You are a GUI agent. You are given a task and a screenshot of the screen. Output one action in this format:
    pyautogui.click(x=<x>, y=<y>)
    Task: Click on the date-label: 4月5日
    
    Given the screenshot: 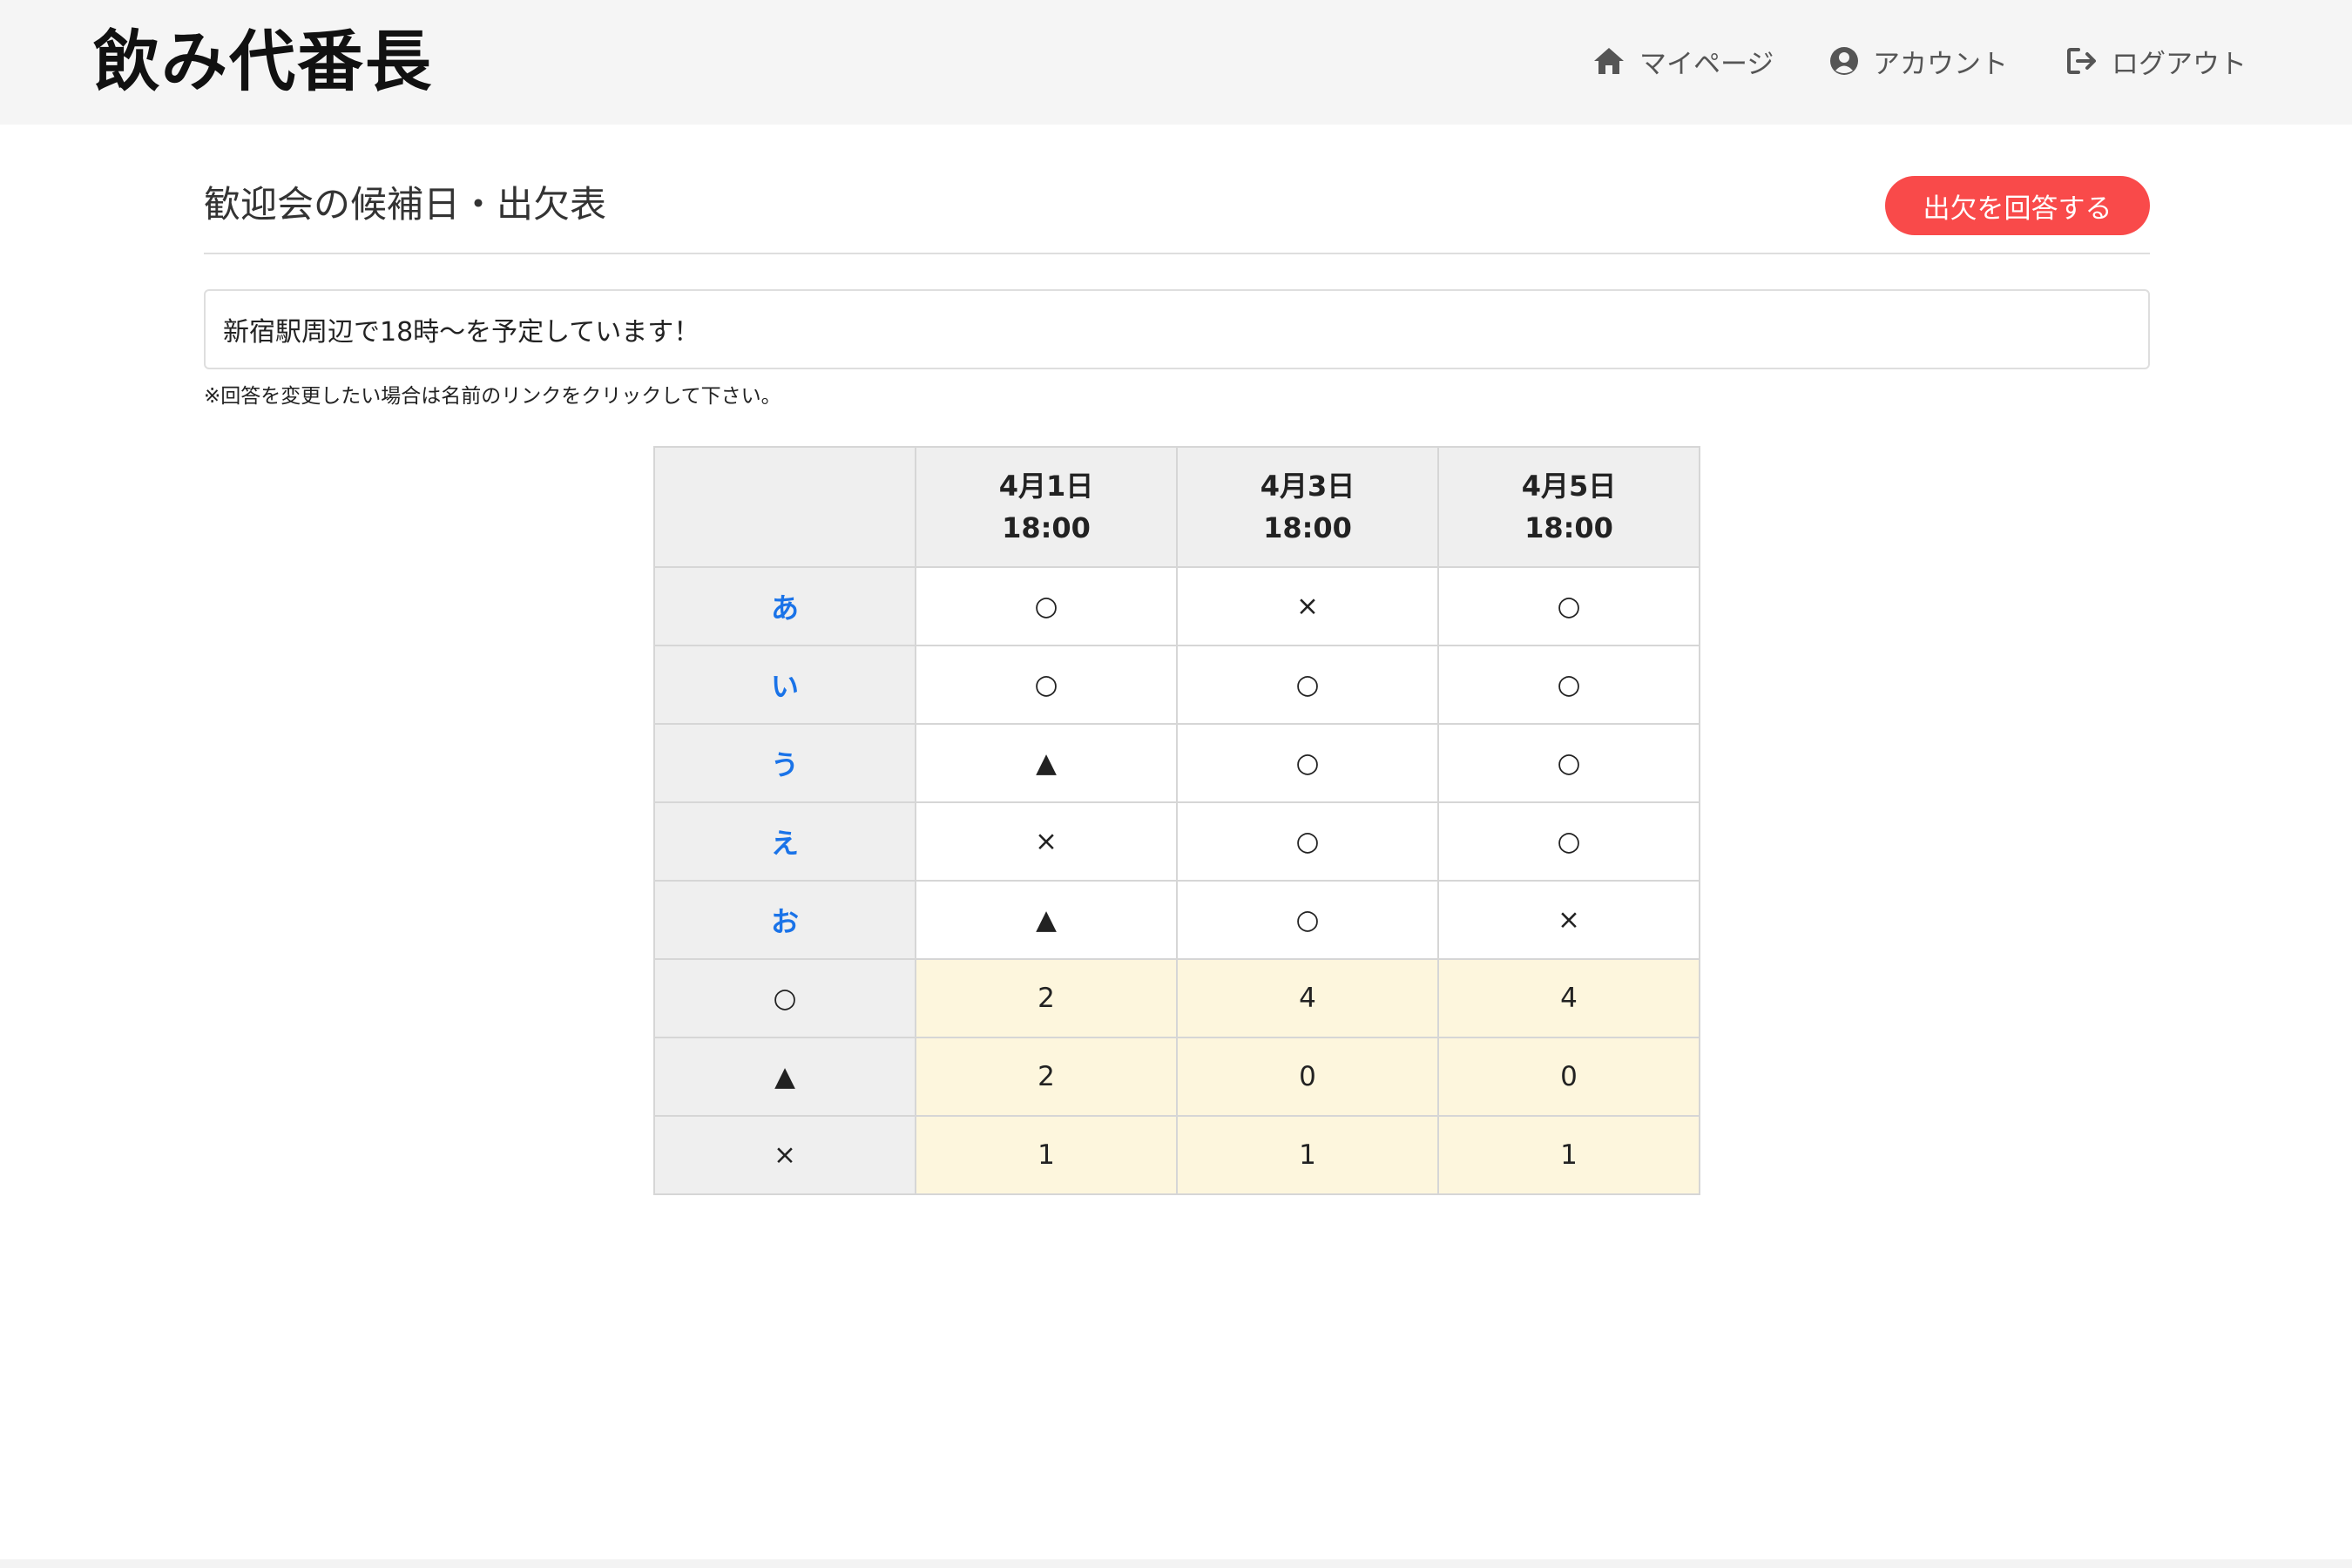 What is the action you would take?
    pyautogui.click(x=1569, y=486)
    